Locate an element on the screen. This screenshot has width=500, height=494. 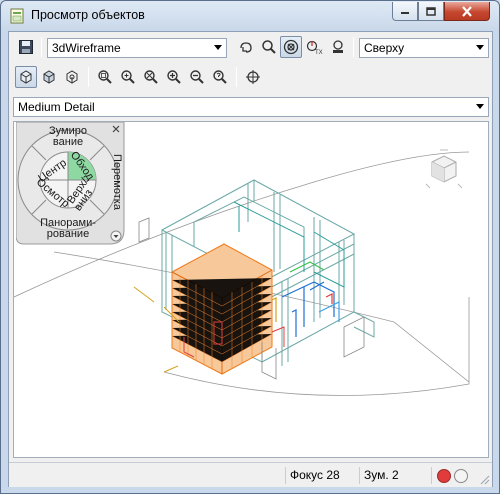
wheel-menu-button is located at coordinates (116, 236).